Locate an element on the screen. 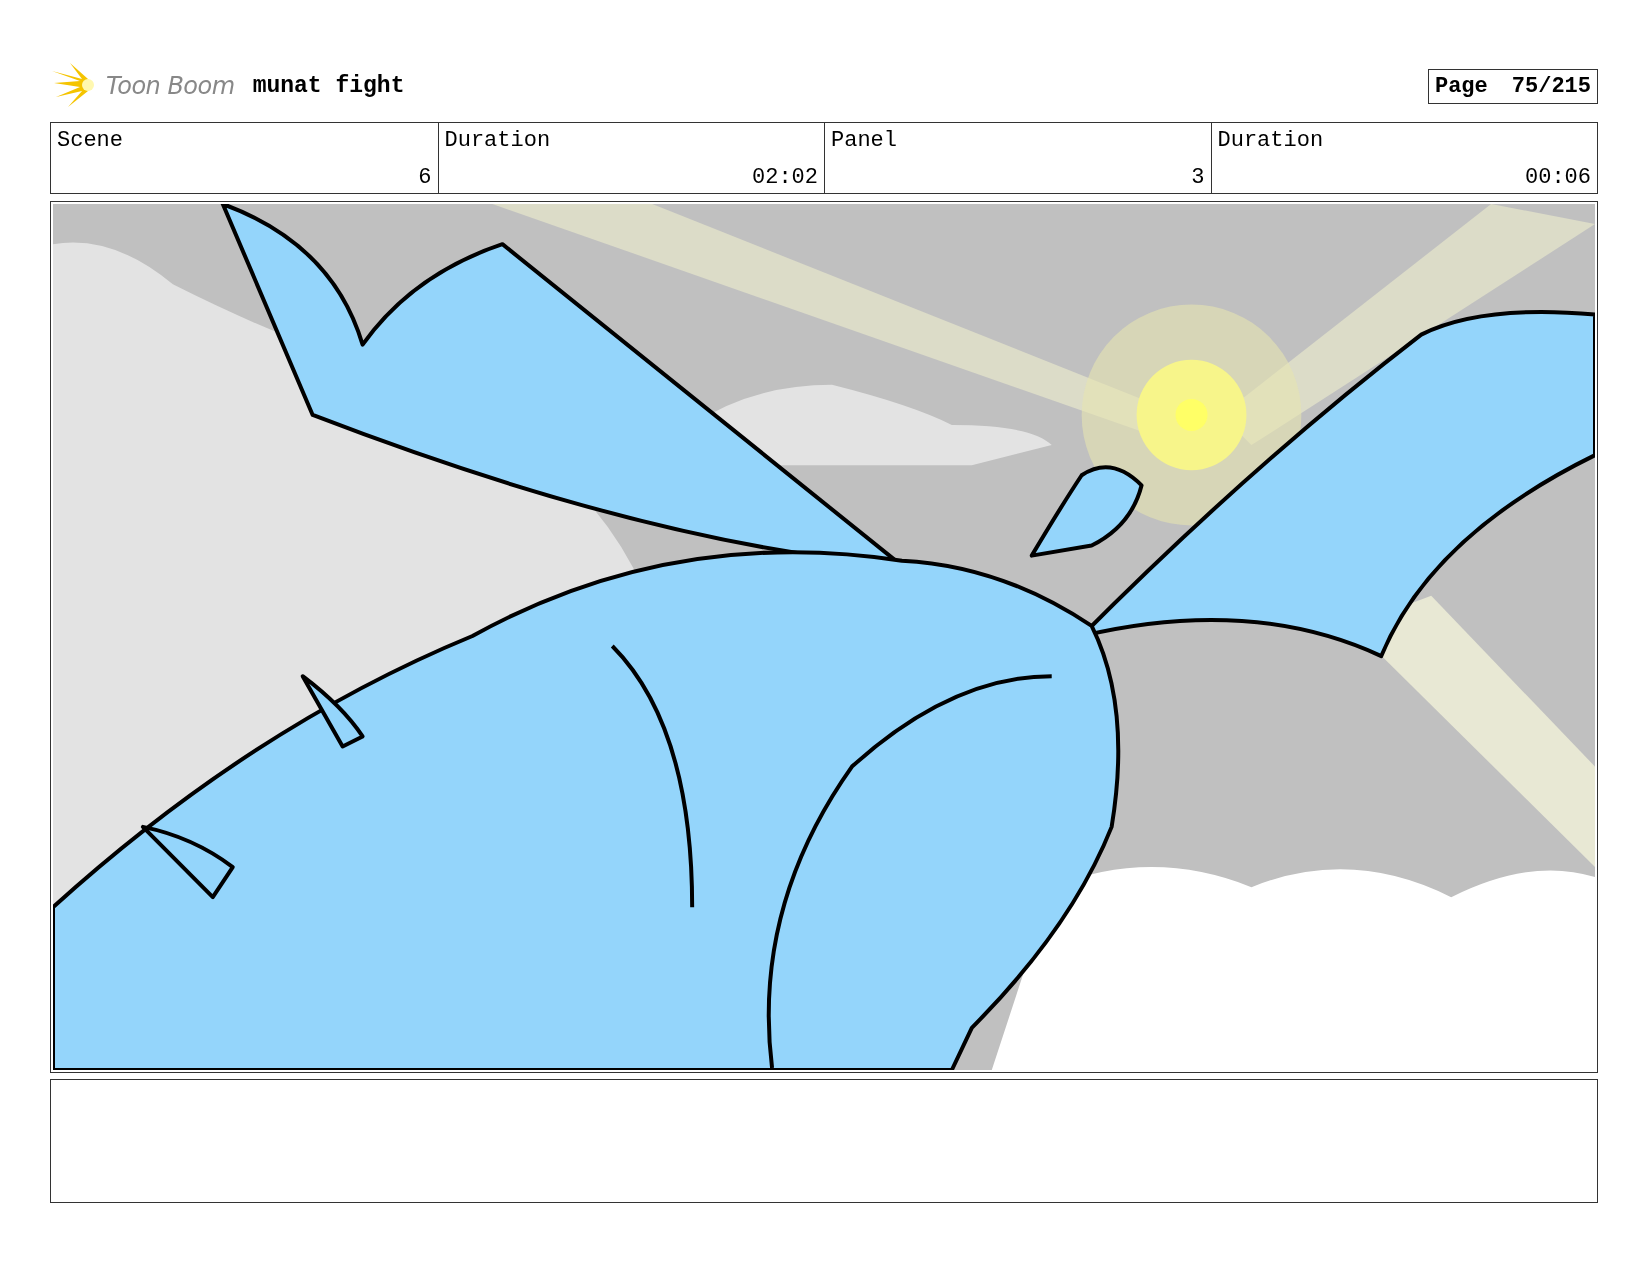 Image resolution: width=1648 pixels, height=1276 pixels. field-value: 00:06 is located at coordinates (1558, 177).